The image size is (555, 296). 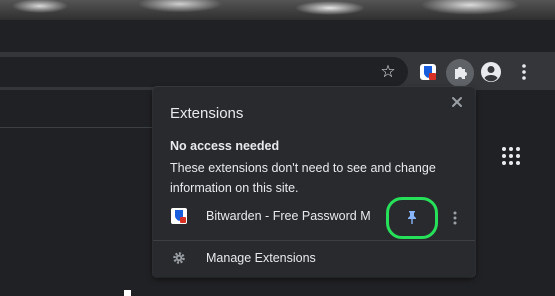 I want to click on extensions-button, so click(x=460, y=73).